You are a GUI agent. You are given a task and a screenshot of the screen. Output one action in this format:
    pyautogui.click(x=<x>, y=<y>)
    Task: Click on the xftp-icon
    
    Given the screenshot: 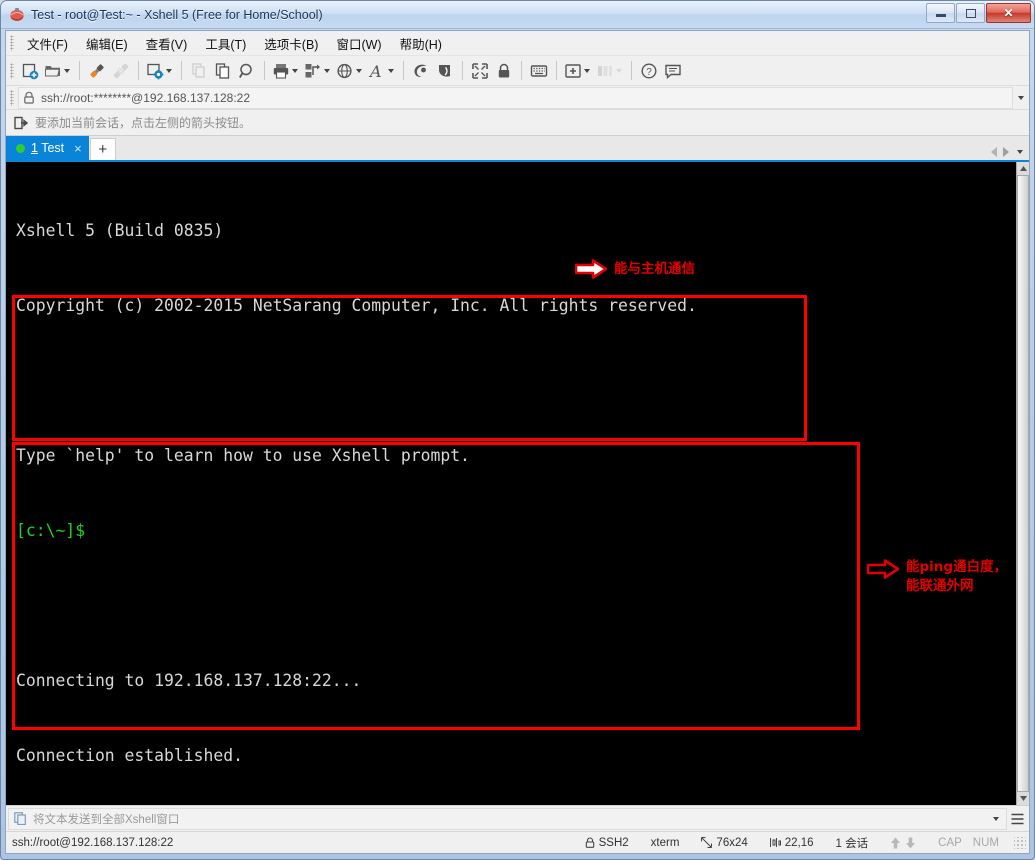 What is the action you would take?
    pyautogui.click(x=420, y=70)
    